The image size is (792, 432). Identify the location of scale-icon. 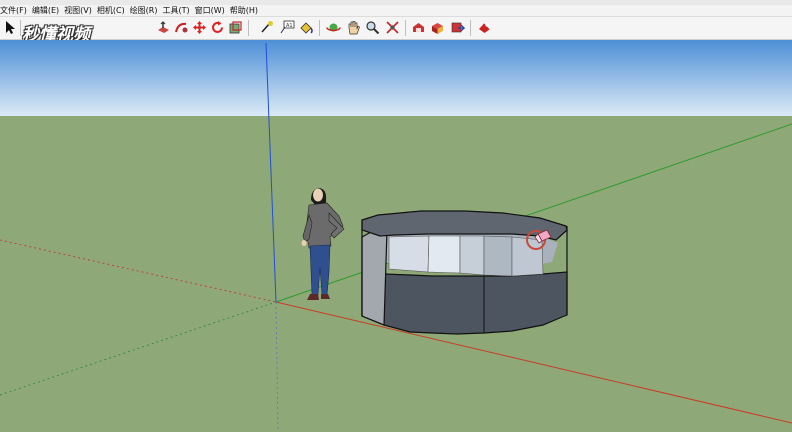
(235, 27).